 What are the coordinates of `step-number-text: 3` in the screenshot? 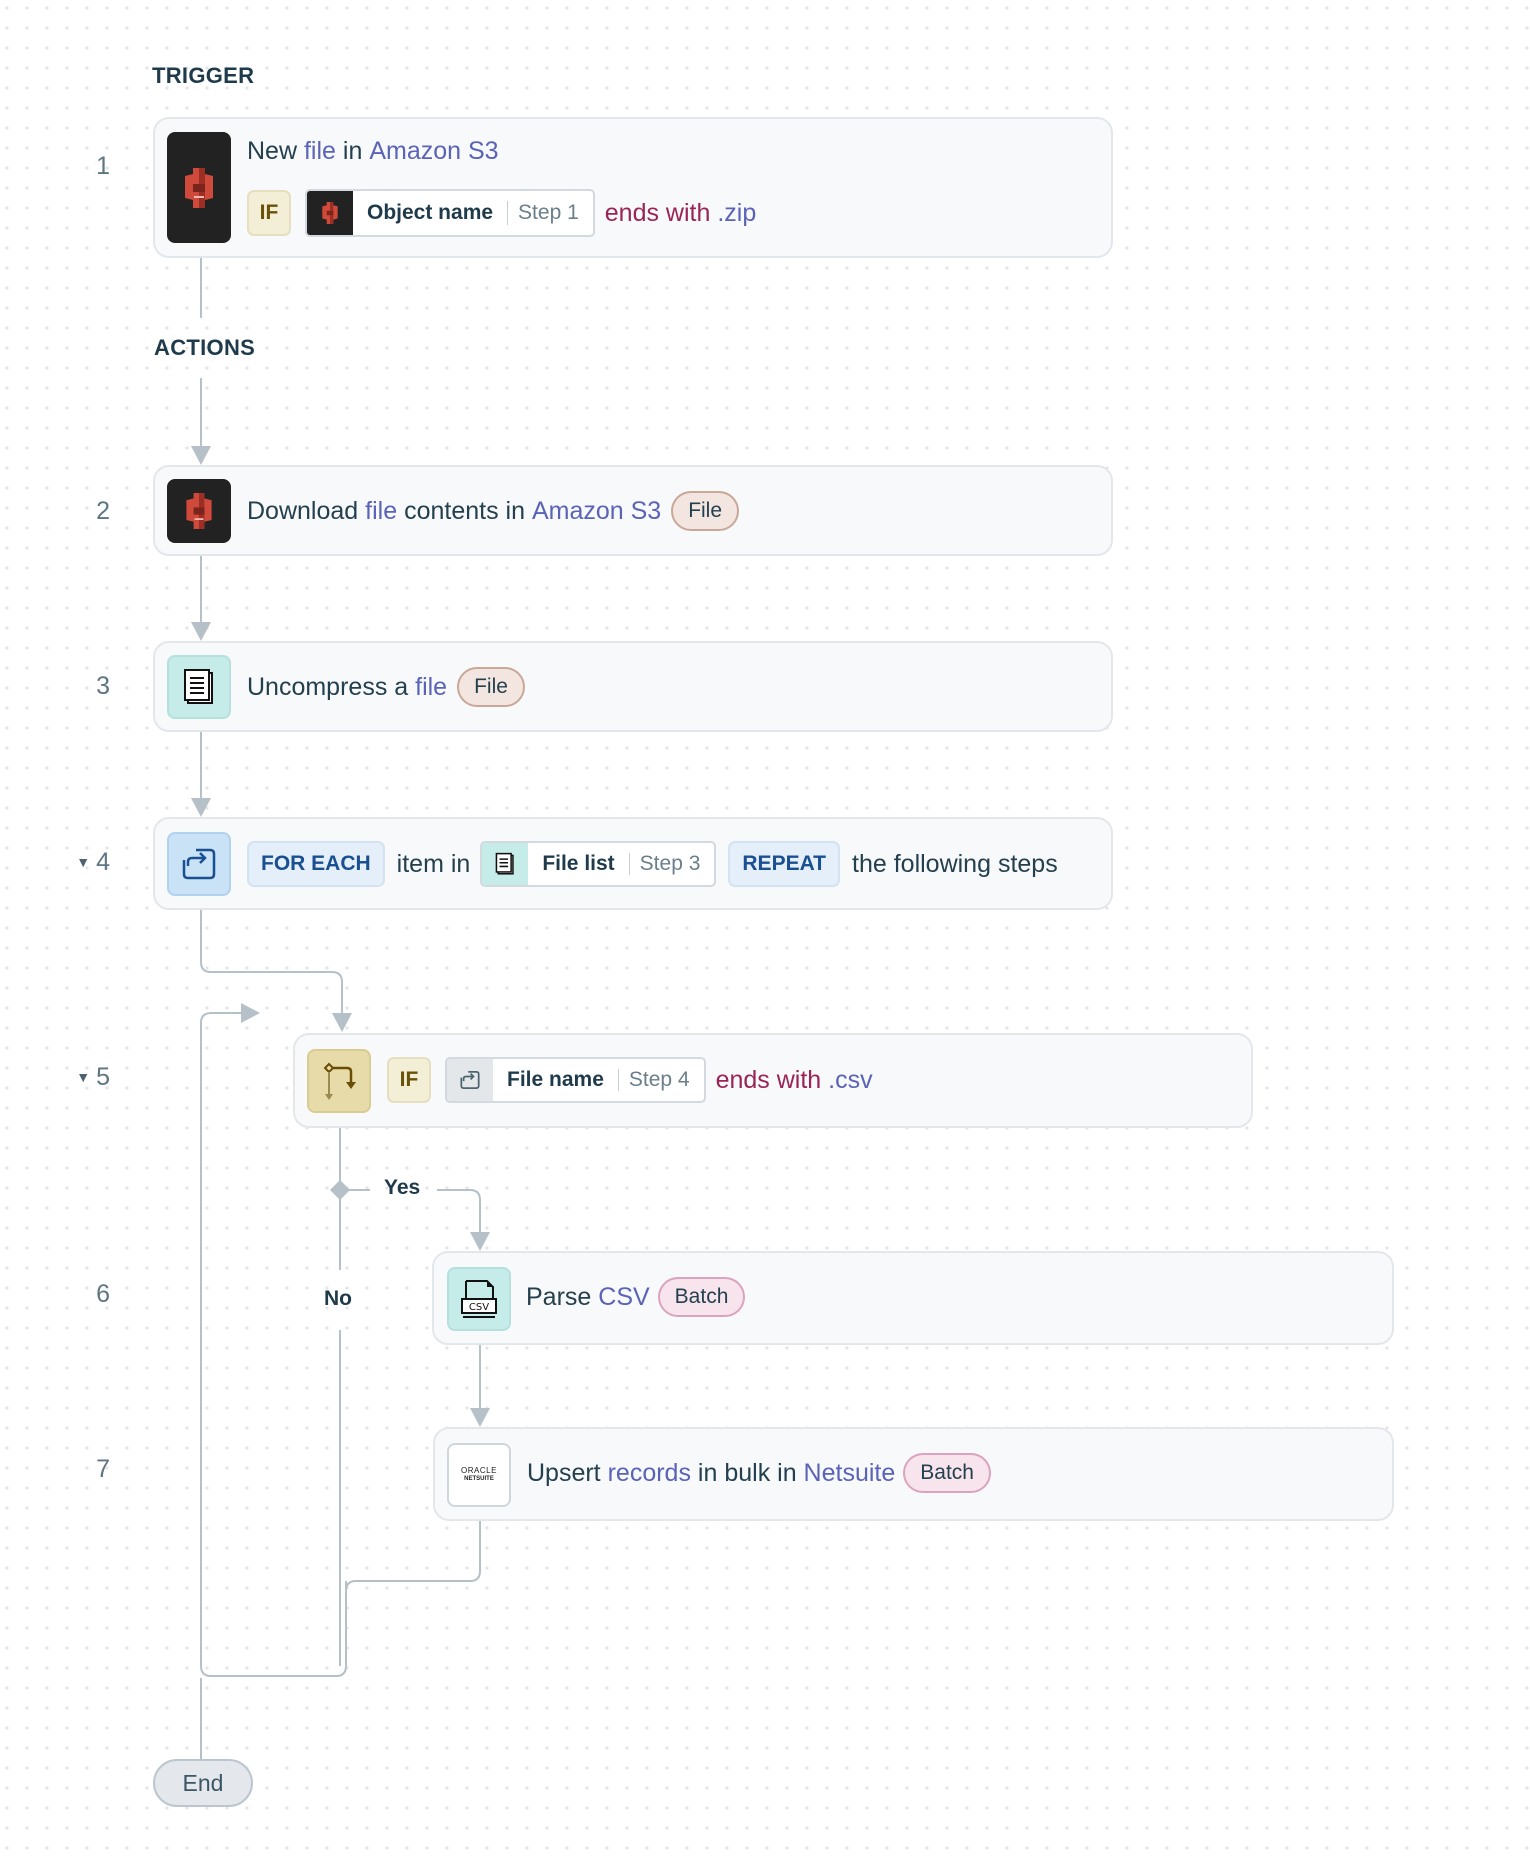 It's located at (103, 686).